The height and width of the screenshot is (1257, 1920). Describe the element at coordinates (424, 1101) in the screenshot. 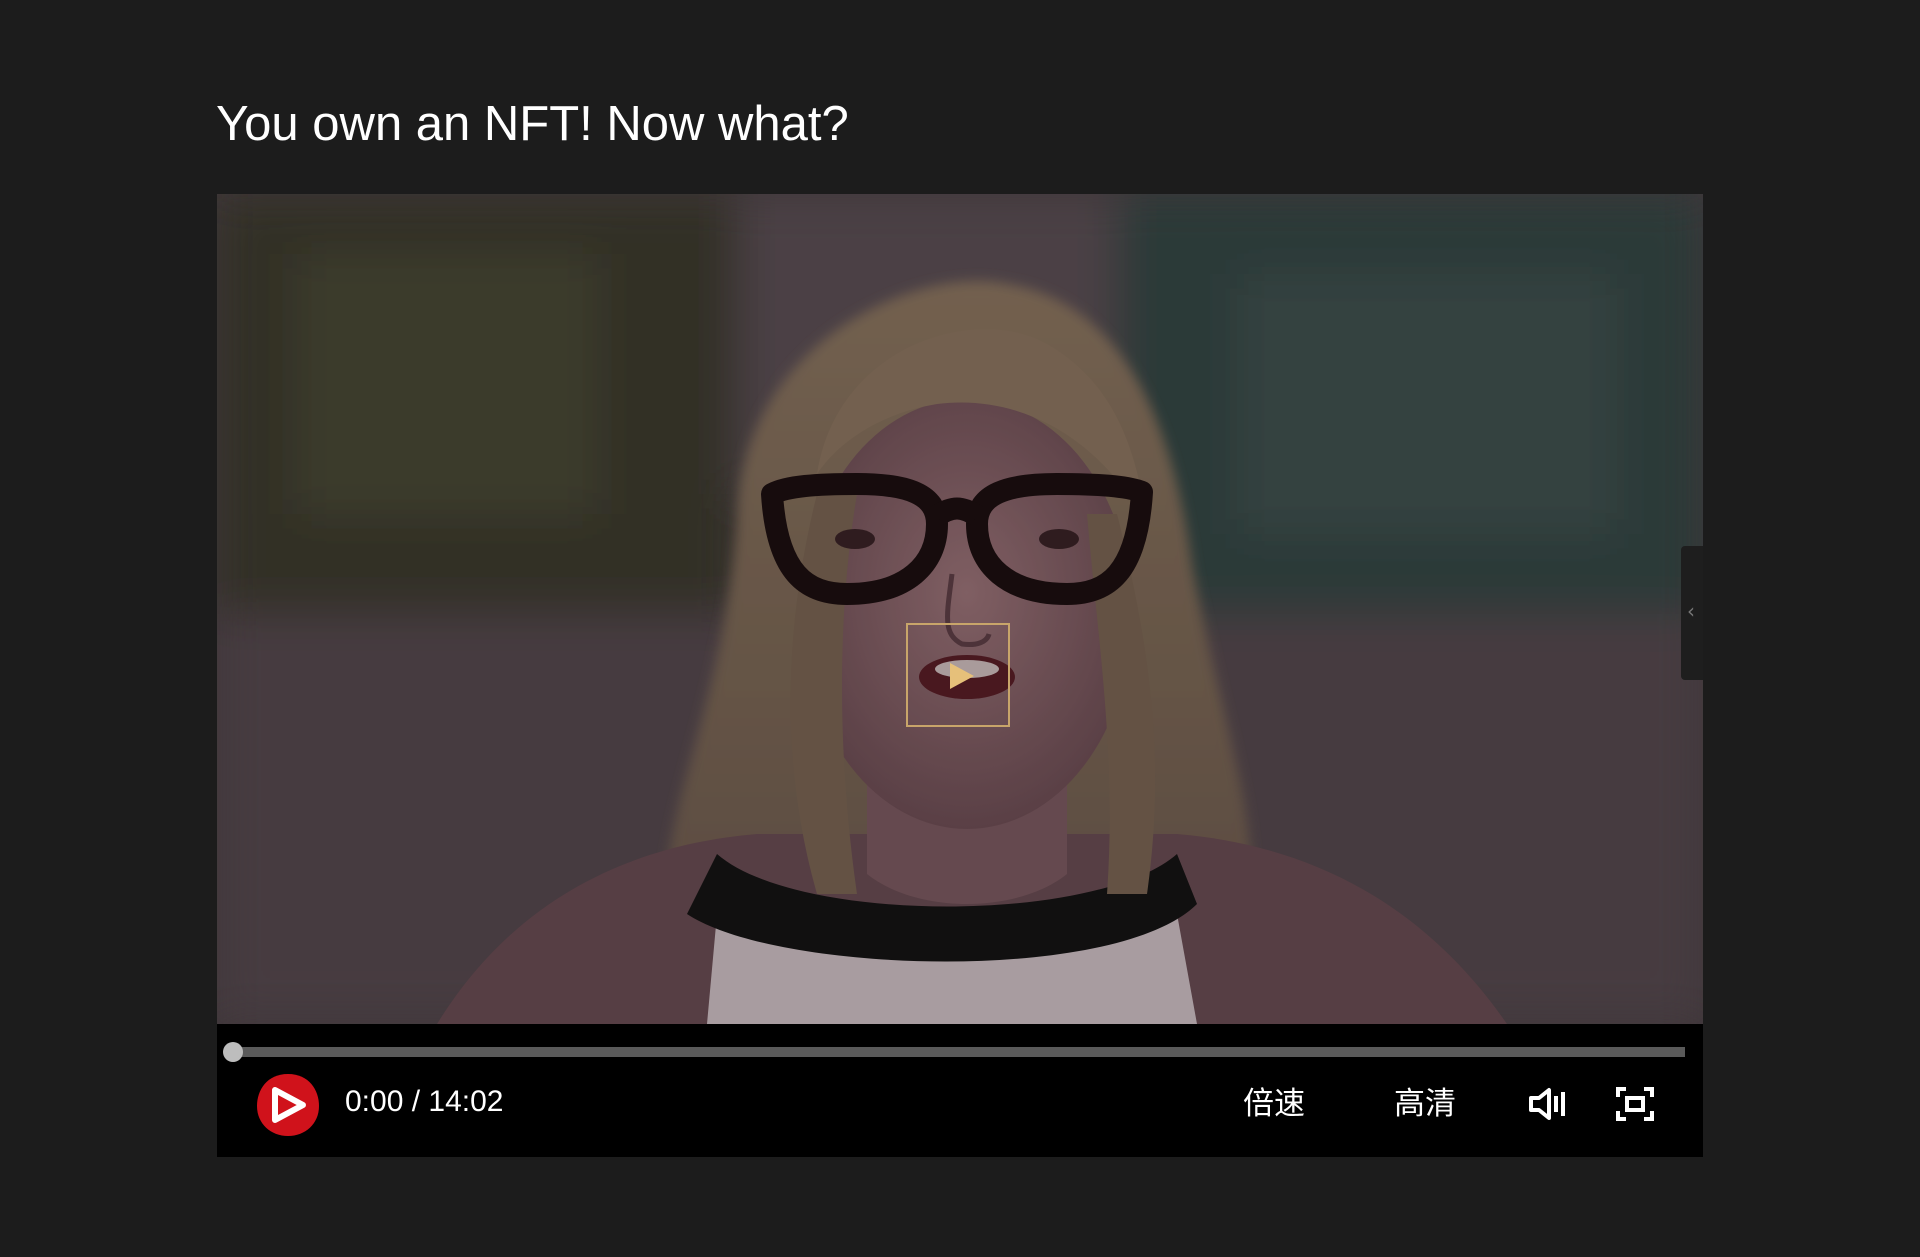

I see `time-display: 0:00 / 14:02` at that location.